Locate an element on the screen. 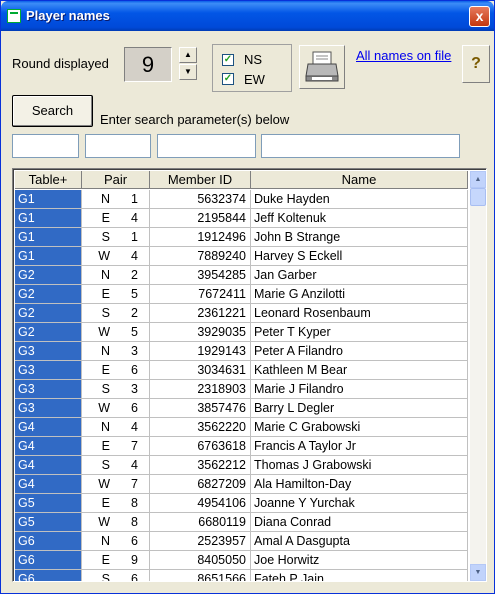 The height and width of the screenshot is (594, 495). cell-name: Jan Garber is located at coordinates (359, 275).